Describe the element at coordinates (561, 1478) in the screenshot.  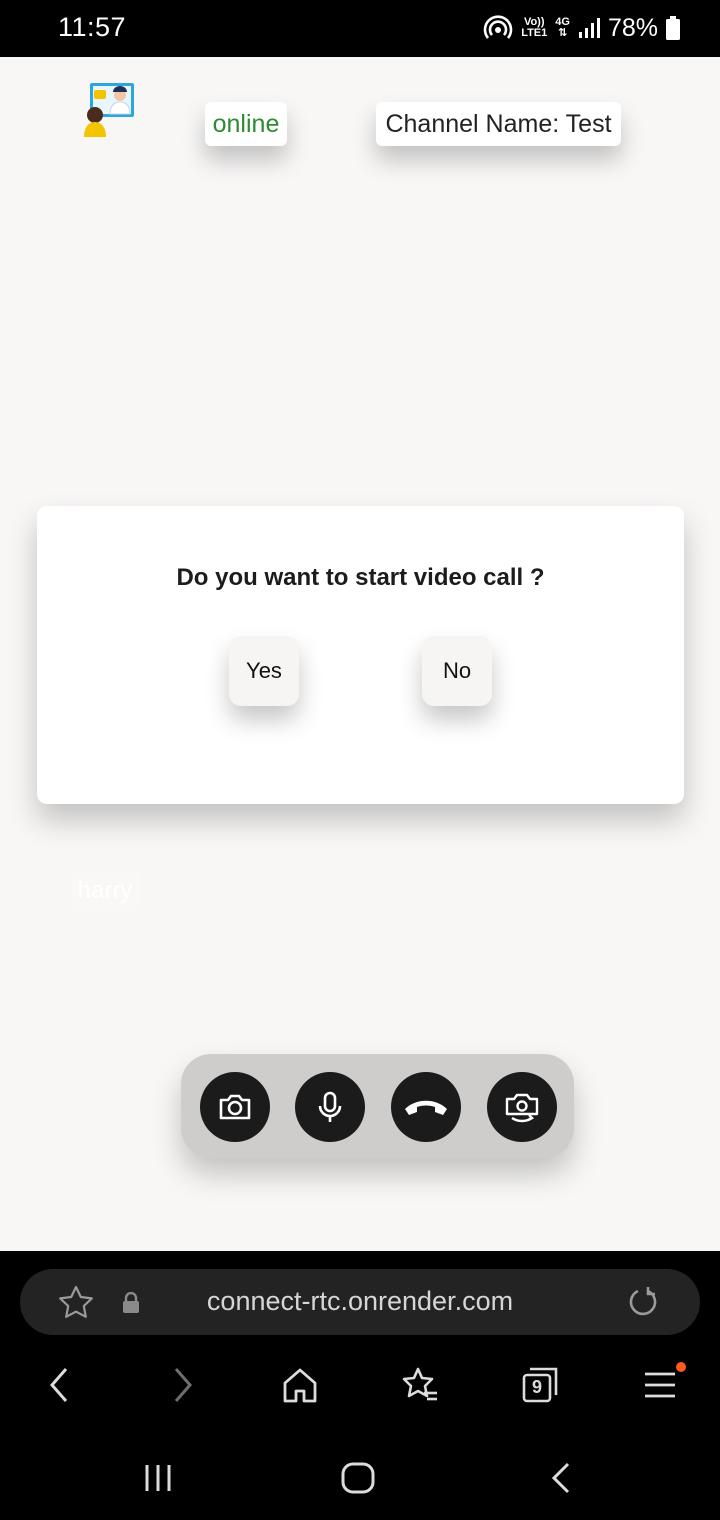
I see `back-nav-icon` at that location.